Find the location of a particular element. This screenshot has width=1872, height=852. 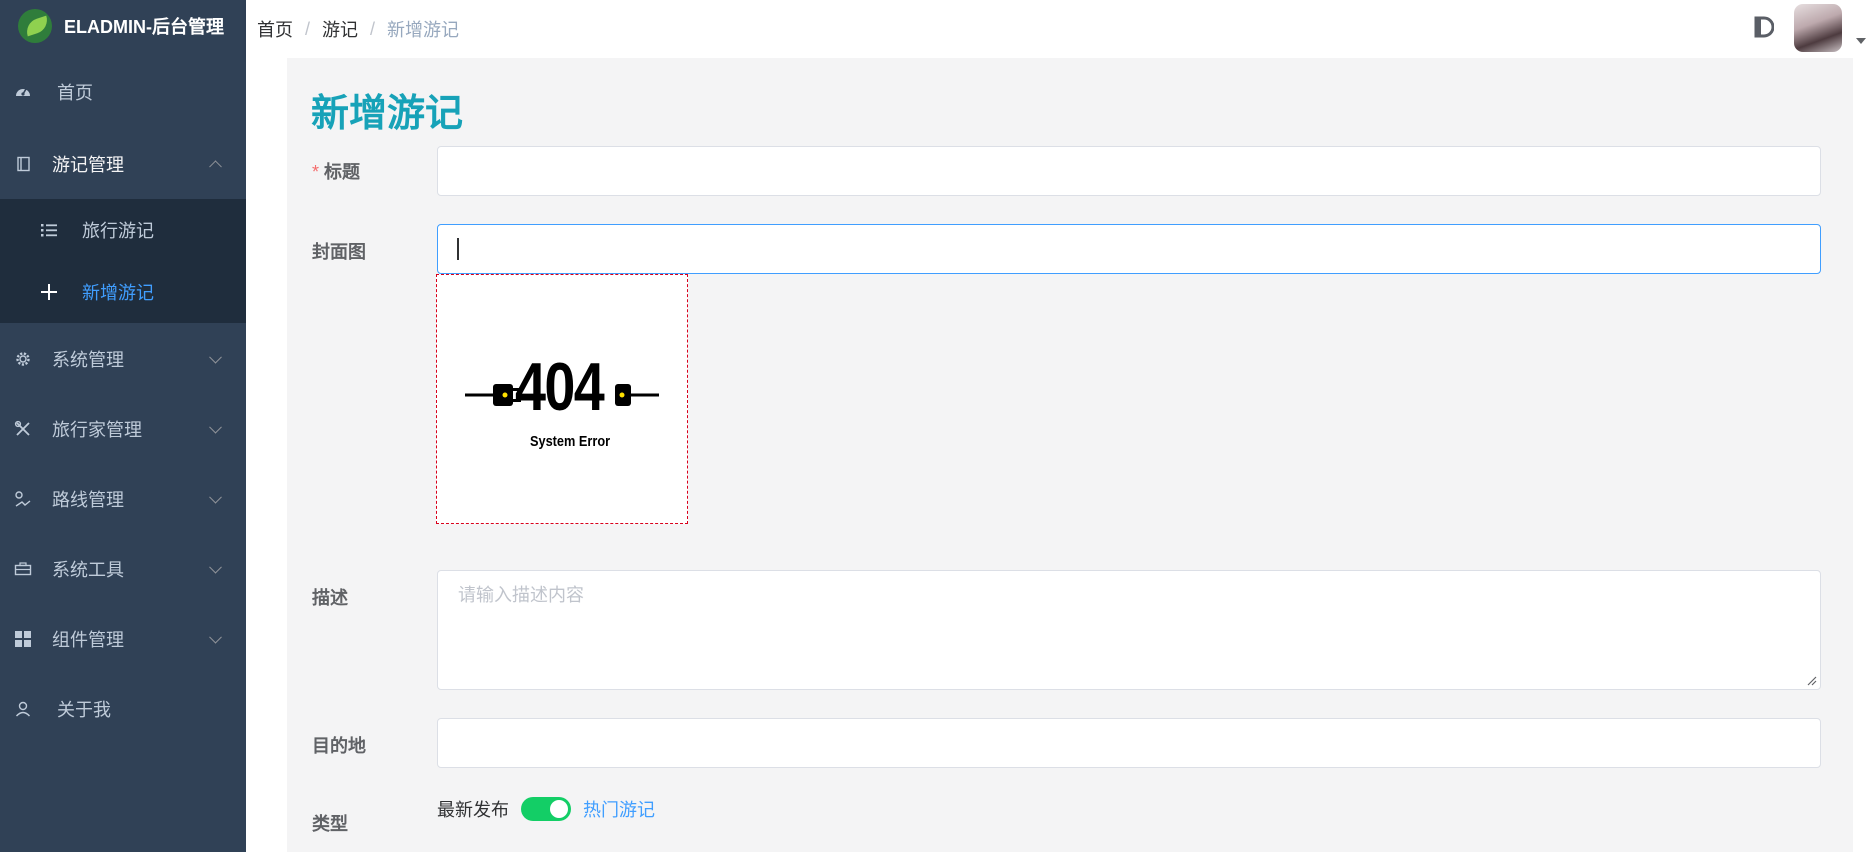

plus-icon is located at coordinates (49, 292).